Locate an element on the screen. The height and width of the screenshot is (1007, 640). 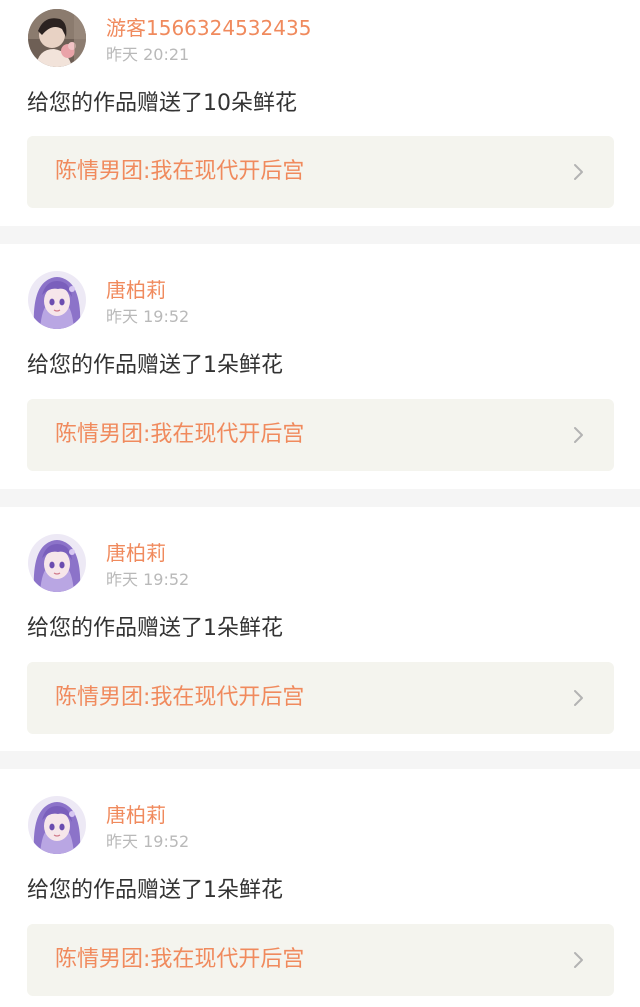
timestamp: 昨天 20:21 is located at coordinates (148, 54).